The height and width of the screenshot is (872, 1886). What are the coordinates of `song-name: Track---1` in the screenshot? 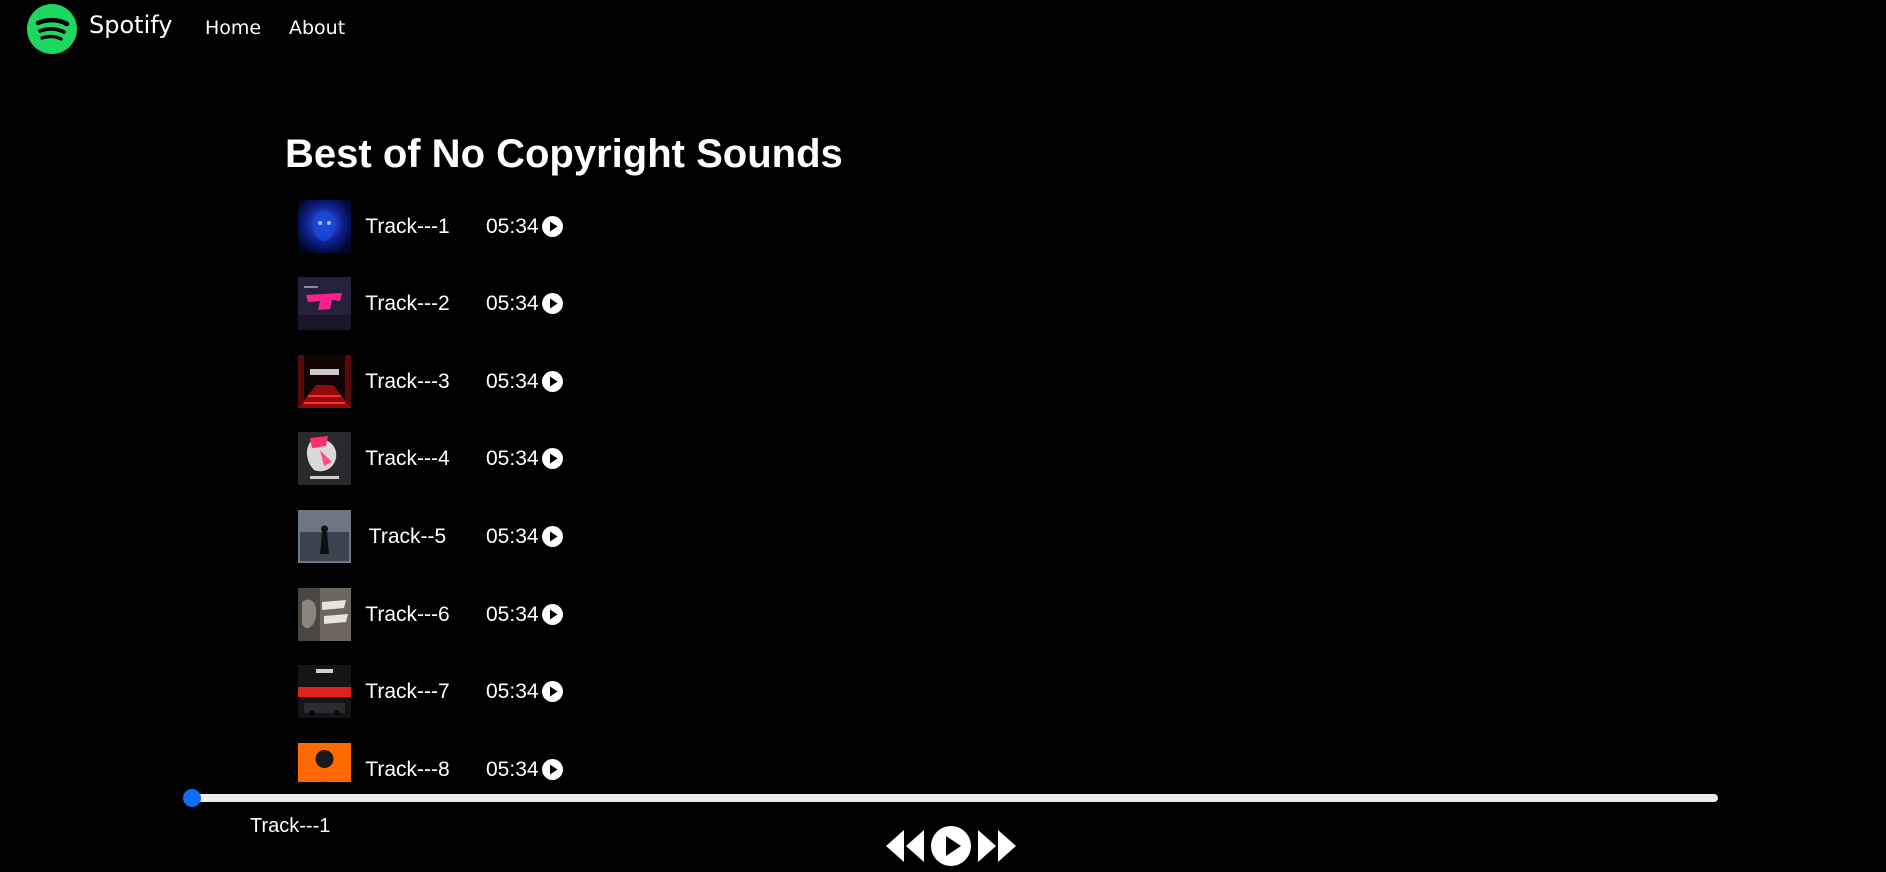 It's located at (407, 226).